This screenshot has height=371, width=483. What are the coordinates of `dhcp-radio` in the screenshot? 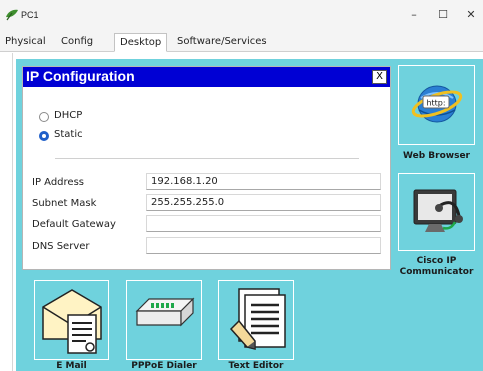 It's located at (44, 117).